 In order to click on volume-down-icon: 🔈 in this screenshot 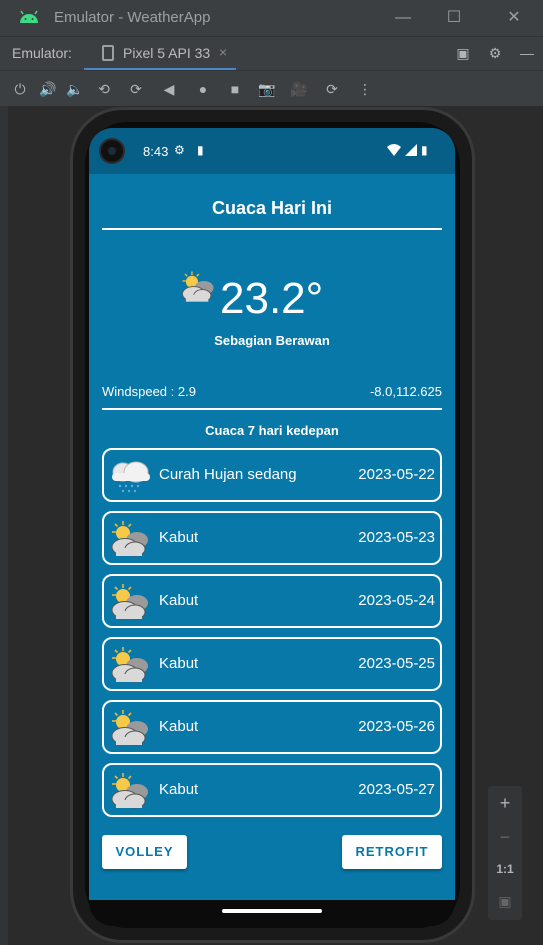, I will do `click(75, 89)`.